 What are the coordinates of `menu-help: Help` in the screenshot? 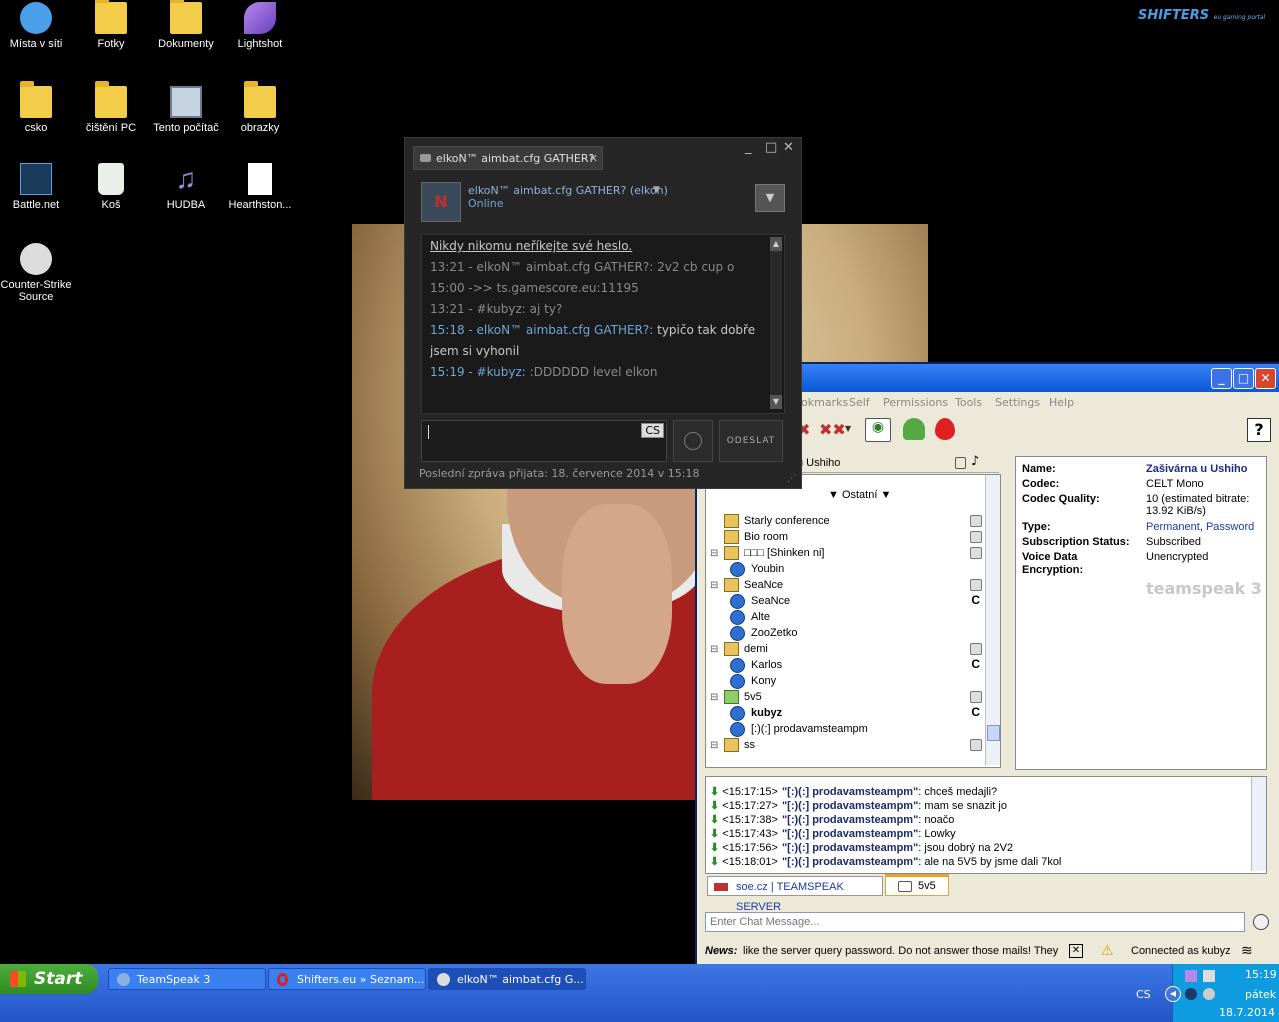 It's located at (1061, 402).